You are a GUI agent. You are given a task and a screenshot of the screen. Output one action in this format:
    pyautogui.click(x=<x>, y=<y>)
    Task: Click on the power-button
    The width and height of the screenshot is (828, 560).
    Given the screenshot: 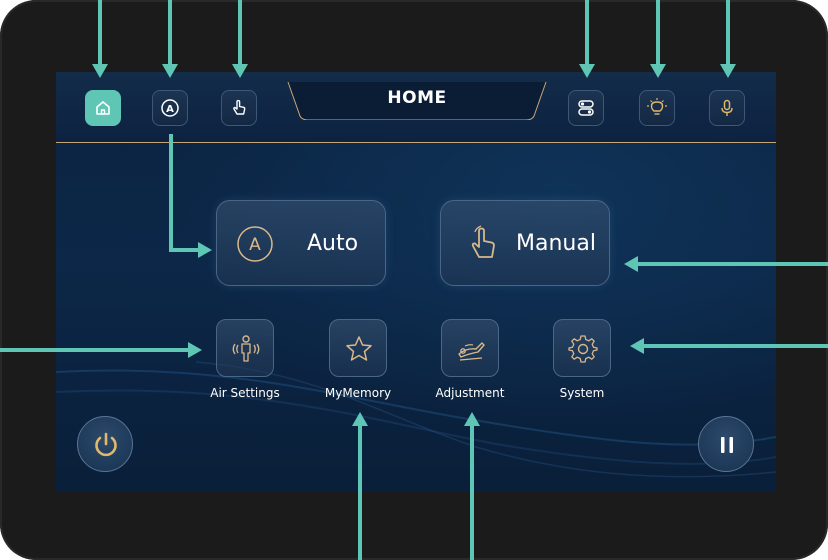 What is the action you would take?
    pyautogui.click(x=105, y=444)
    